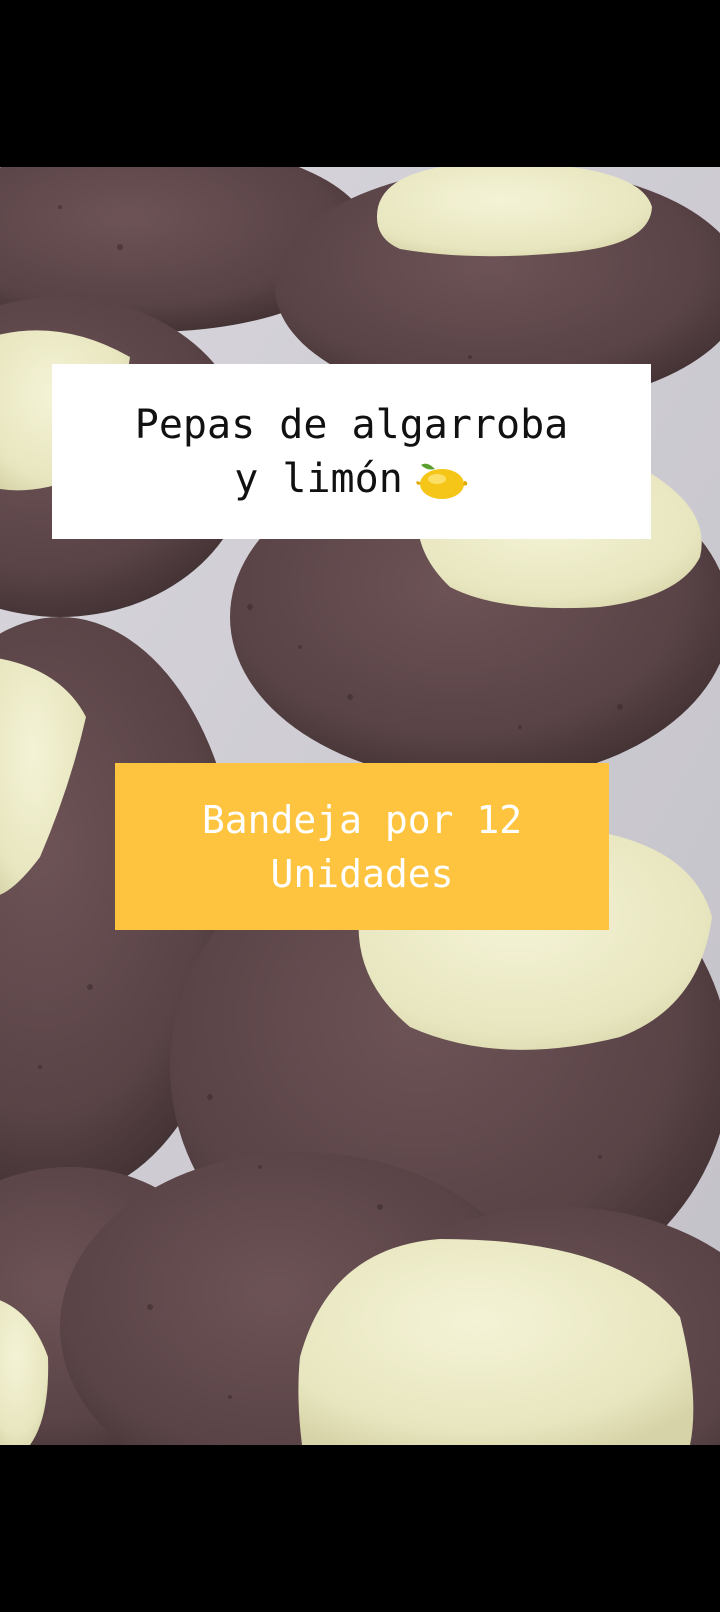 The image size is (720, 1612). What do you see at coordinates (362, 846) in the screenshot?
I see `tray-badge: Bandeja por 12 Unidades` at bounding box center [362, 846].